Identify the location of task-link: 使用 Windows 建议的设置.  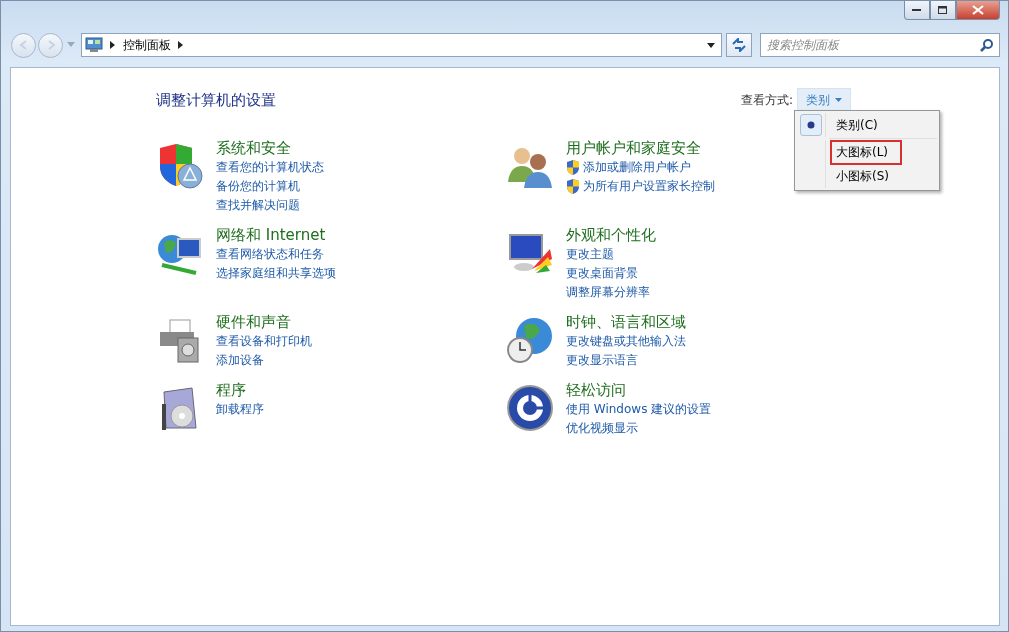
(639, 409).